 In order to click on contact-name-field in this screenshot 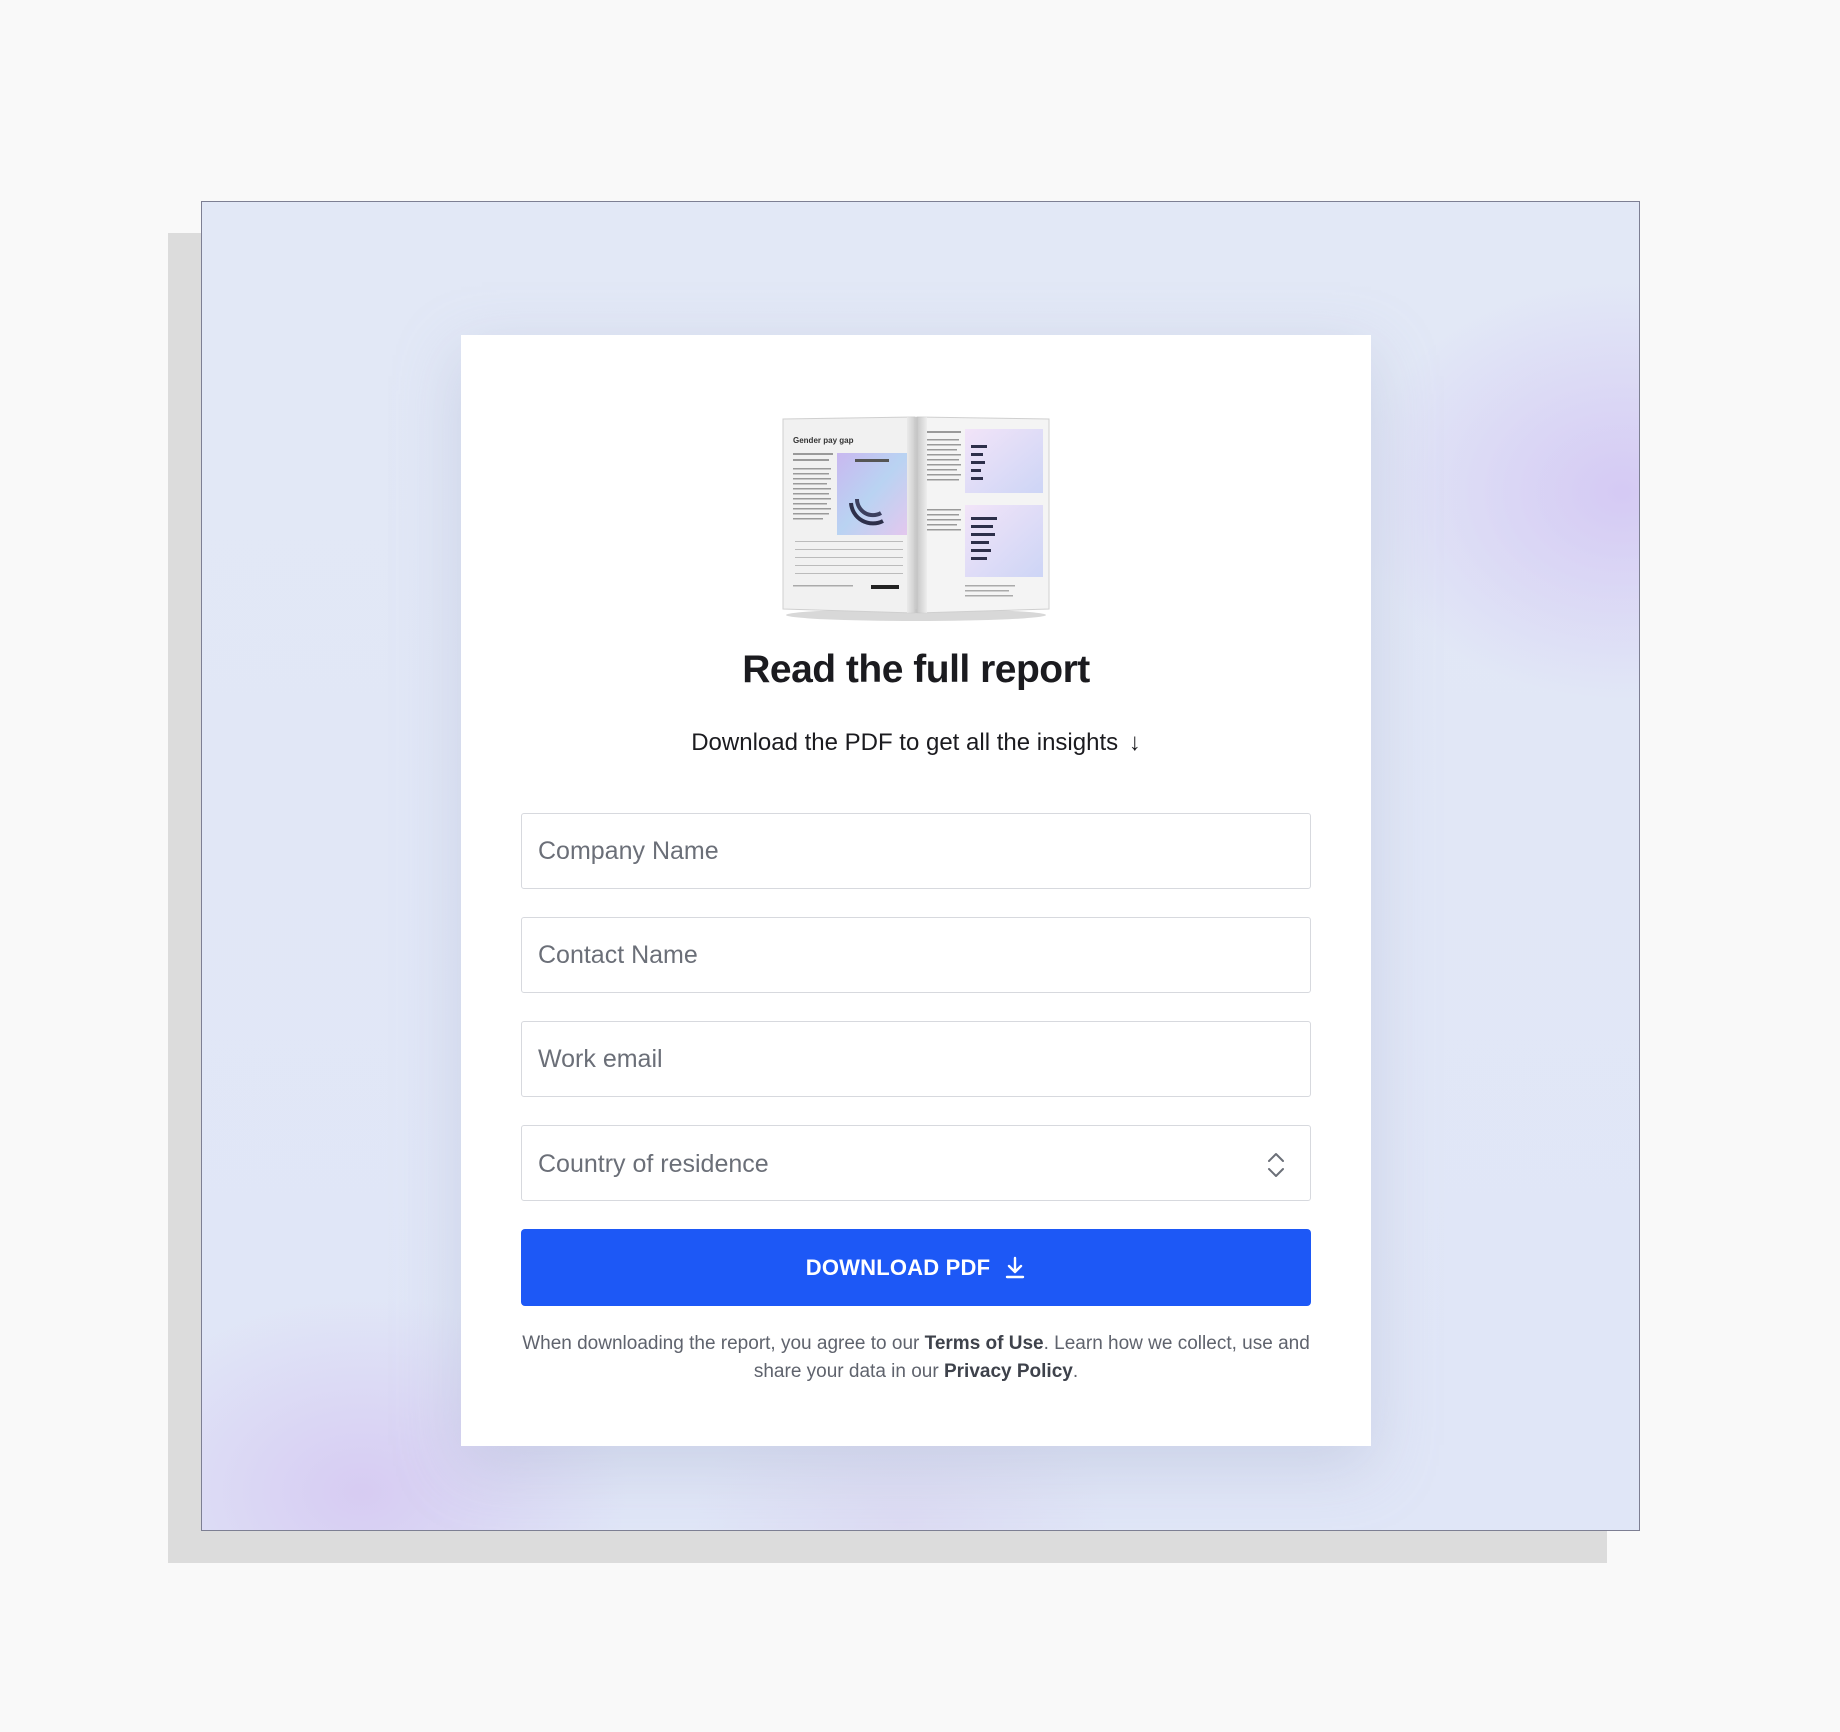, I will do `click(916, 955)`.